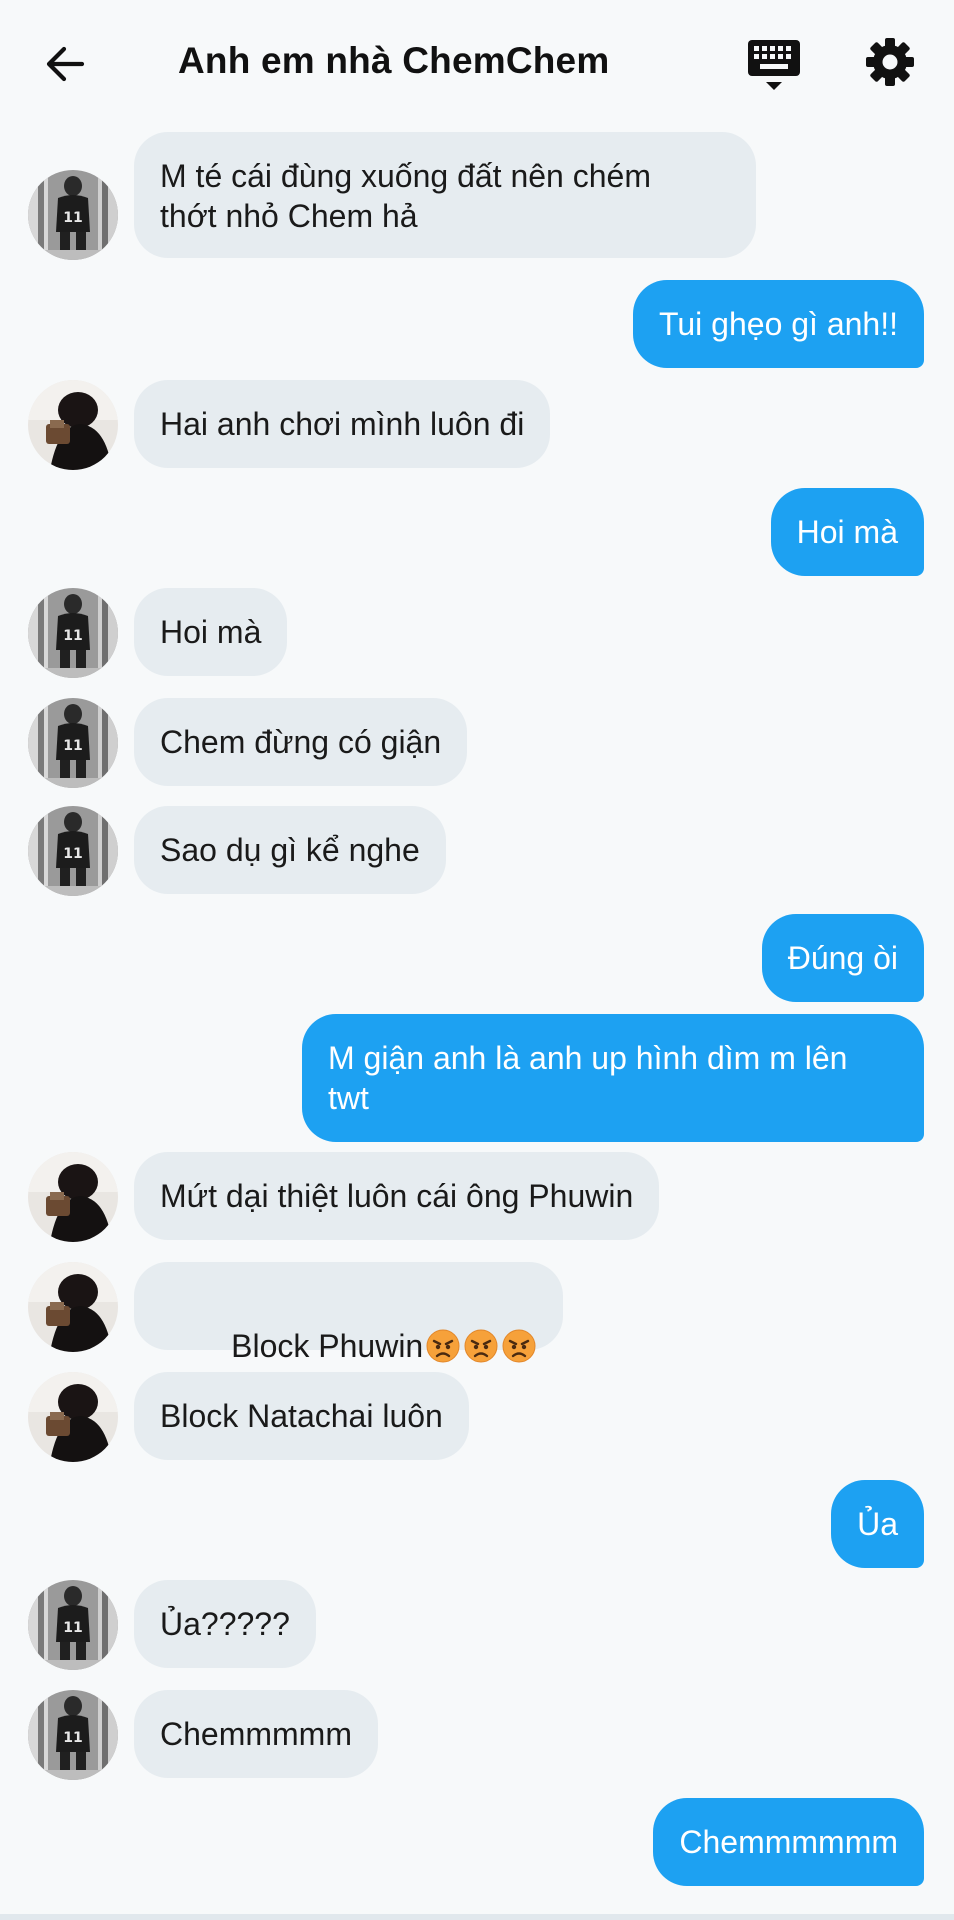 Image resolution: width=954 pixels, height=1920 pixels. What do you see at coordinates (397, 1196) in the screenshot?
I see `message-bubble-incoming: Mứt dại thiệt luôn cái ông Phuwin` at bounding box center [397, 1196].